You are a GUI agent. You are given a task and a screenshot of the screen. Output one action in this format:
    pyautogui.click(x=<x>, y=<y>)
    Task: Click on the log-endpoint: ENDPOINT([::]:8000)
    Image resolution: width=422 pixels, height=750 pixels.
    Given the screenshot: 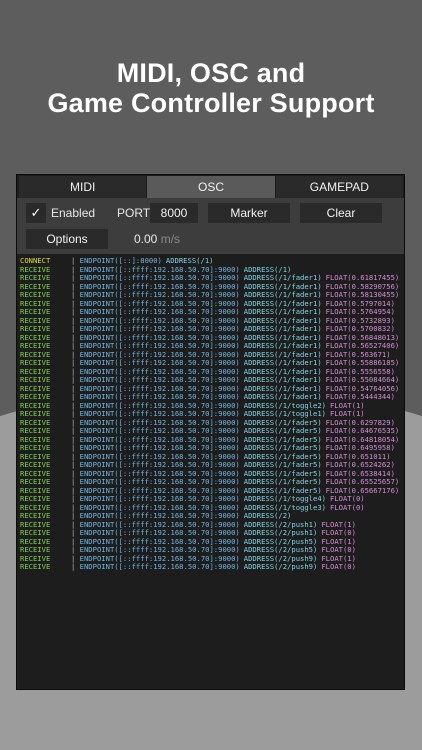 What is the action you would take?
    pyautogui.click(x=120, y=261)
    